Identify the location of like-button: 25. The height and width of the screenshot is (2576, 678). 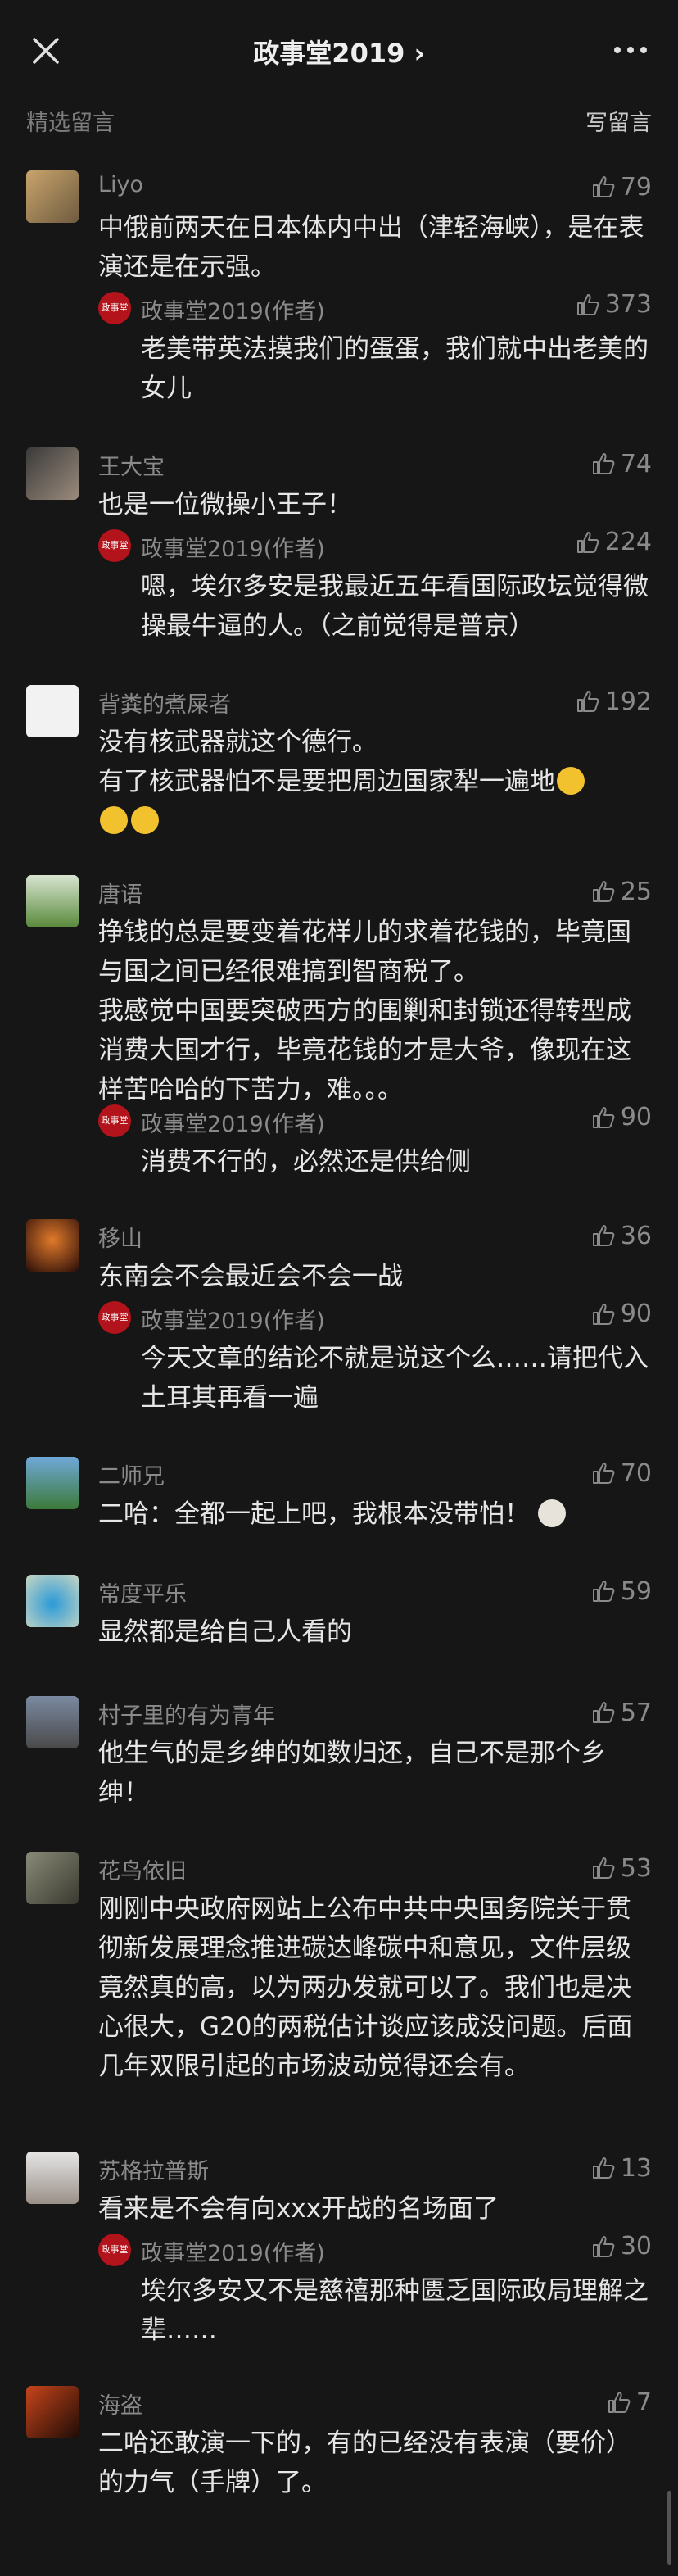
(621, 891).